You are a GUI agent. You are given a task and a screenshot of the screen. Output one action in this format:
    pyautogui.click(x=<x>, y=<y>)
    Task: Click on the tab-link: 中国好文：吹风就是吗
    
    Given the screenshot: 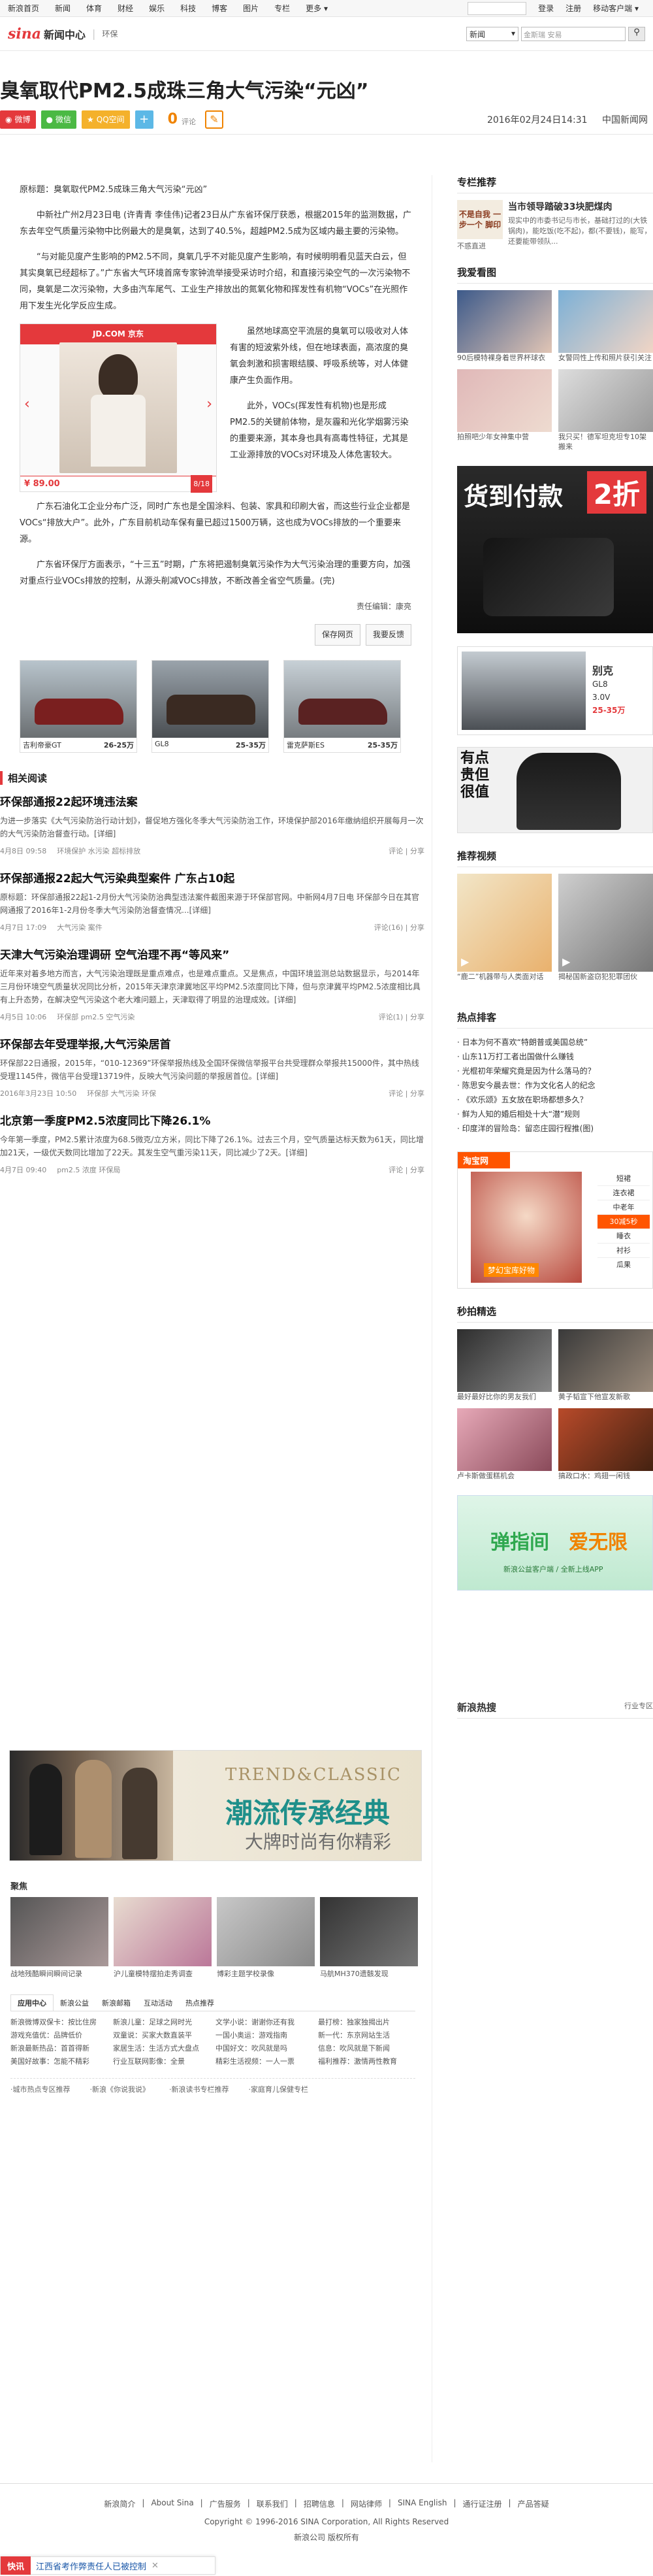 What is the action you would take?
    pyautogui.click(x=264, y=2049)
    